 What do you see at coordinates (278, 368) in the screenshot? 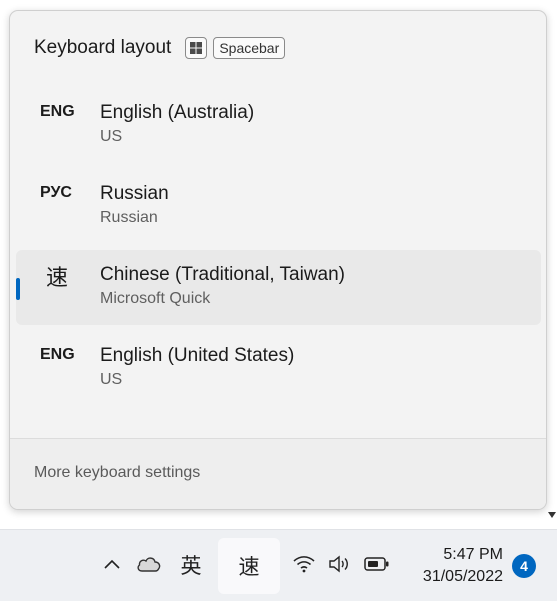
I see `language-item-english-us: ENG English (United States) US` at bounding box center [278, 368].